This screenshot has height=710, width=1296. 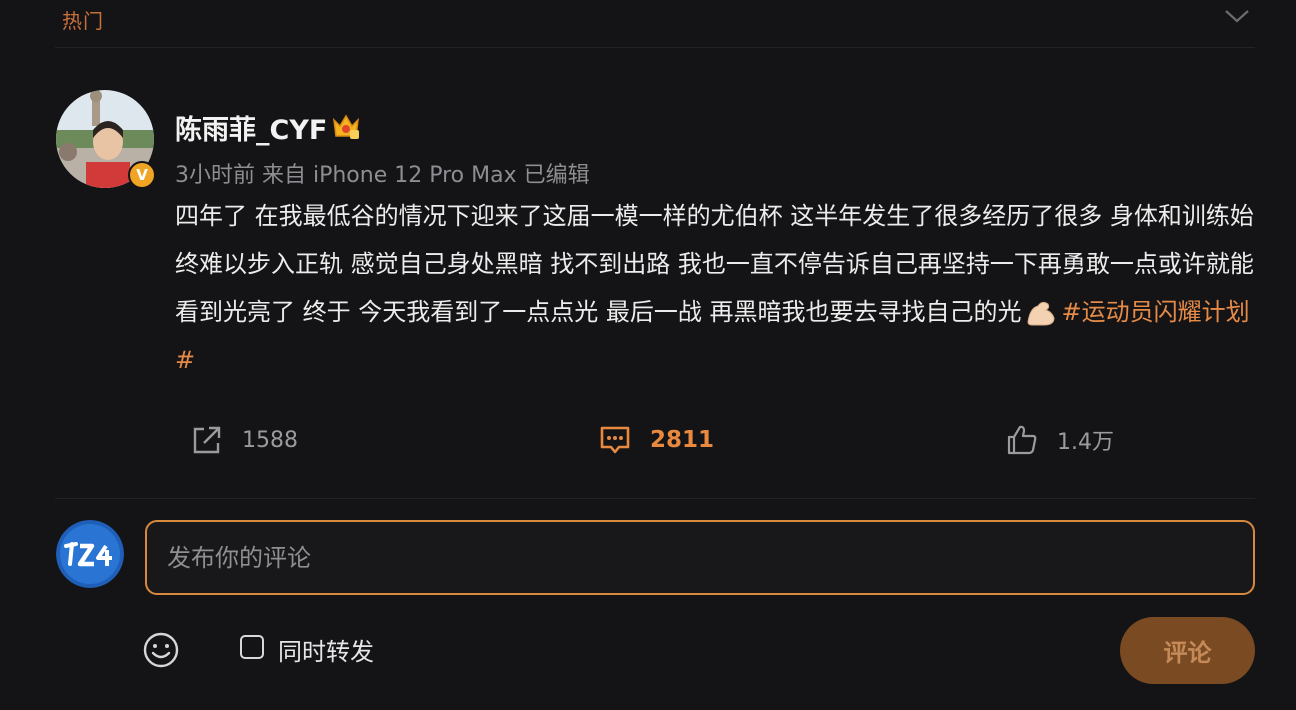 What do you see at coordinates (1187, 650) in the screenshot?
I see `submit-comment-button: 评论` at bounding box center [1187, 650].